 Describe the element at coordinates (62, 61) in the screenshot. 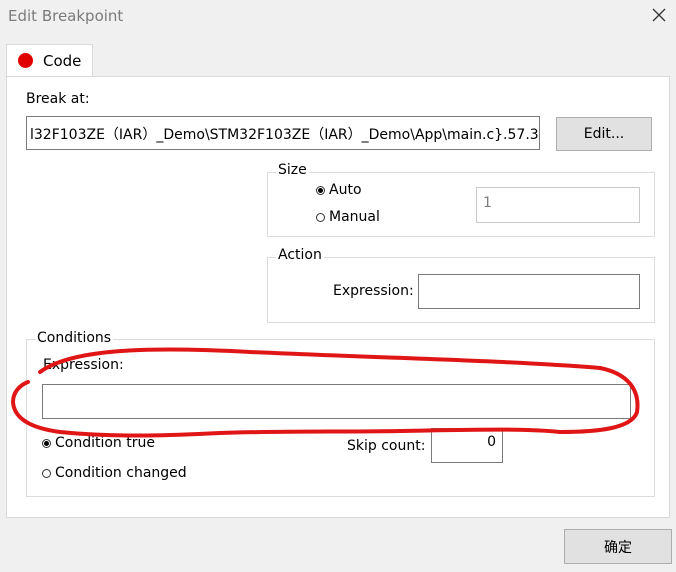

I see `tab-code-label: Code` at that location.